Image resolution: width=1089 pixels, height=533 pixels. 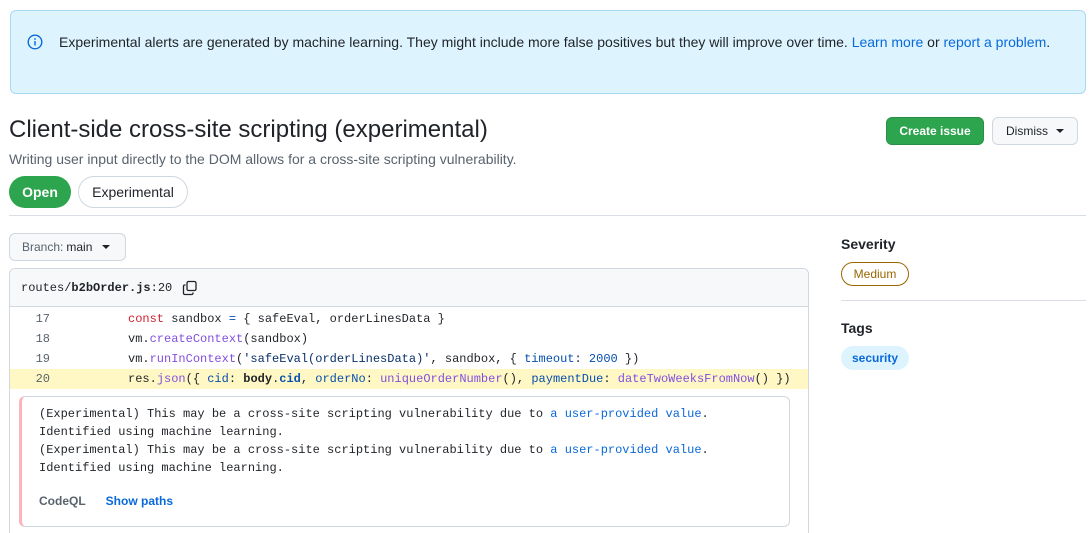 What do you see at coordinates (79, 247) in the screenshot?
I see `branch-value: main` at bounding box center [79, 247].